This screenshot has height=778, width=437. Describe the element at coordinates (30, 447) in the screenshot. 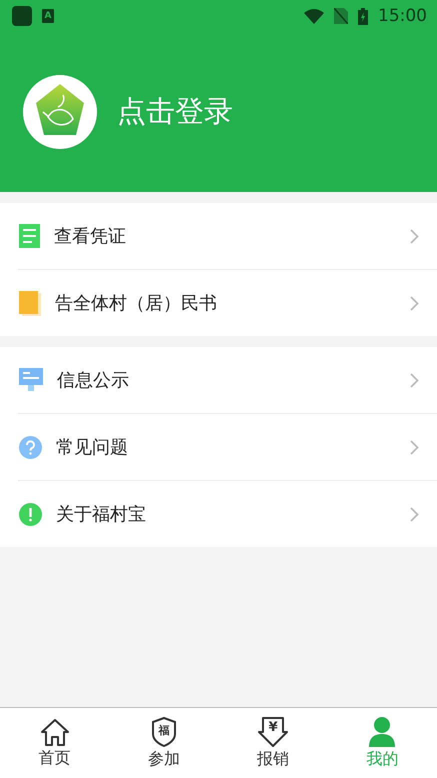

I see `question-icon` at that location.